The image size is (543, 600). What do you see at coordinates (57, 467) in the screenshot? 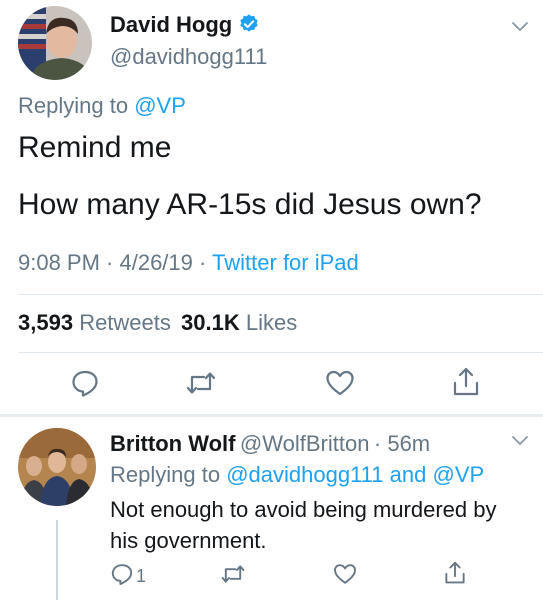
I see `reply-author-avatar` at bounding box center [57, 467].